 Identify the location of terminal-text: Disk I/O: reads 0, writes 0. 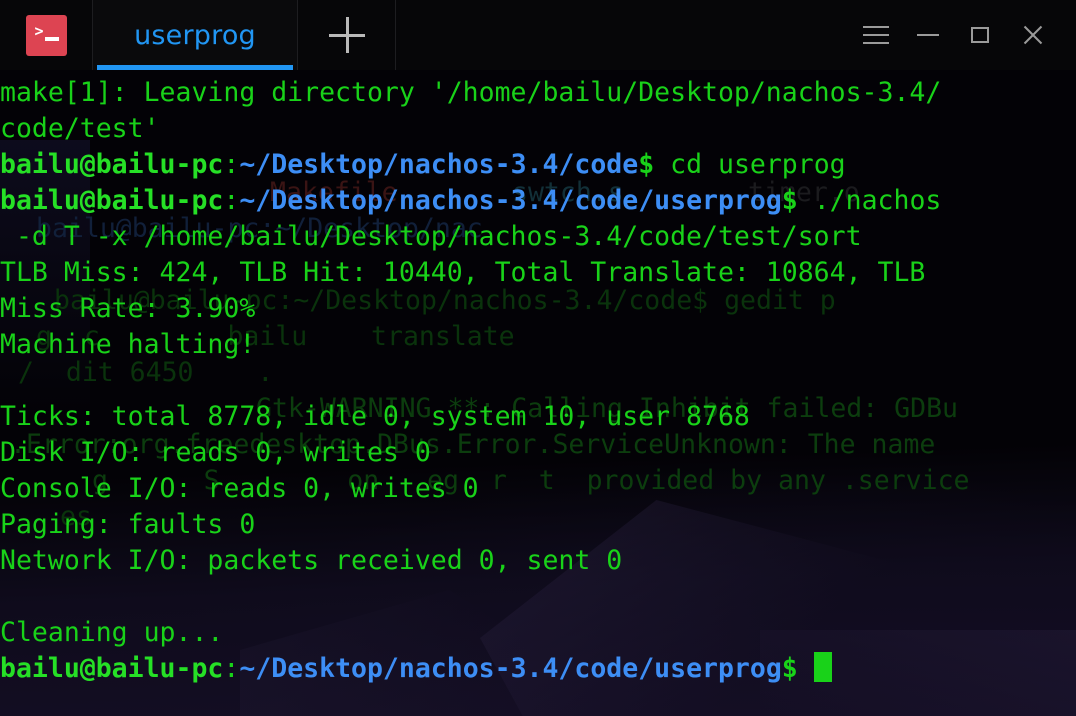
(215, 452).